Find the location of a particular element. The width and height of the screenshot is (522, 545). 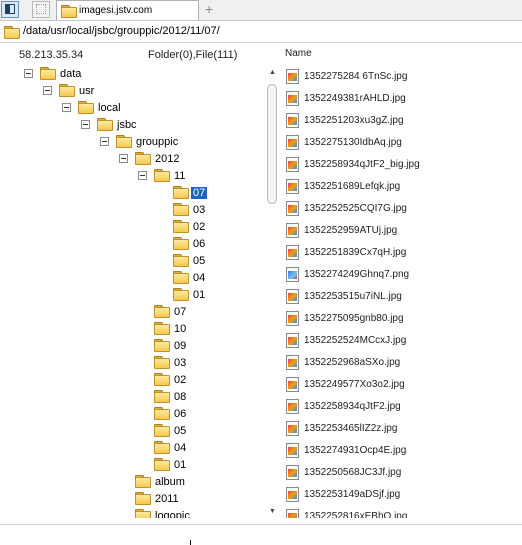

file-row: 1352275095gnb80.jpg is located at coordinates (402, 319).